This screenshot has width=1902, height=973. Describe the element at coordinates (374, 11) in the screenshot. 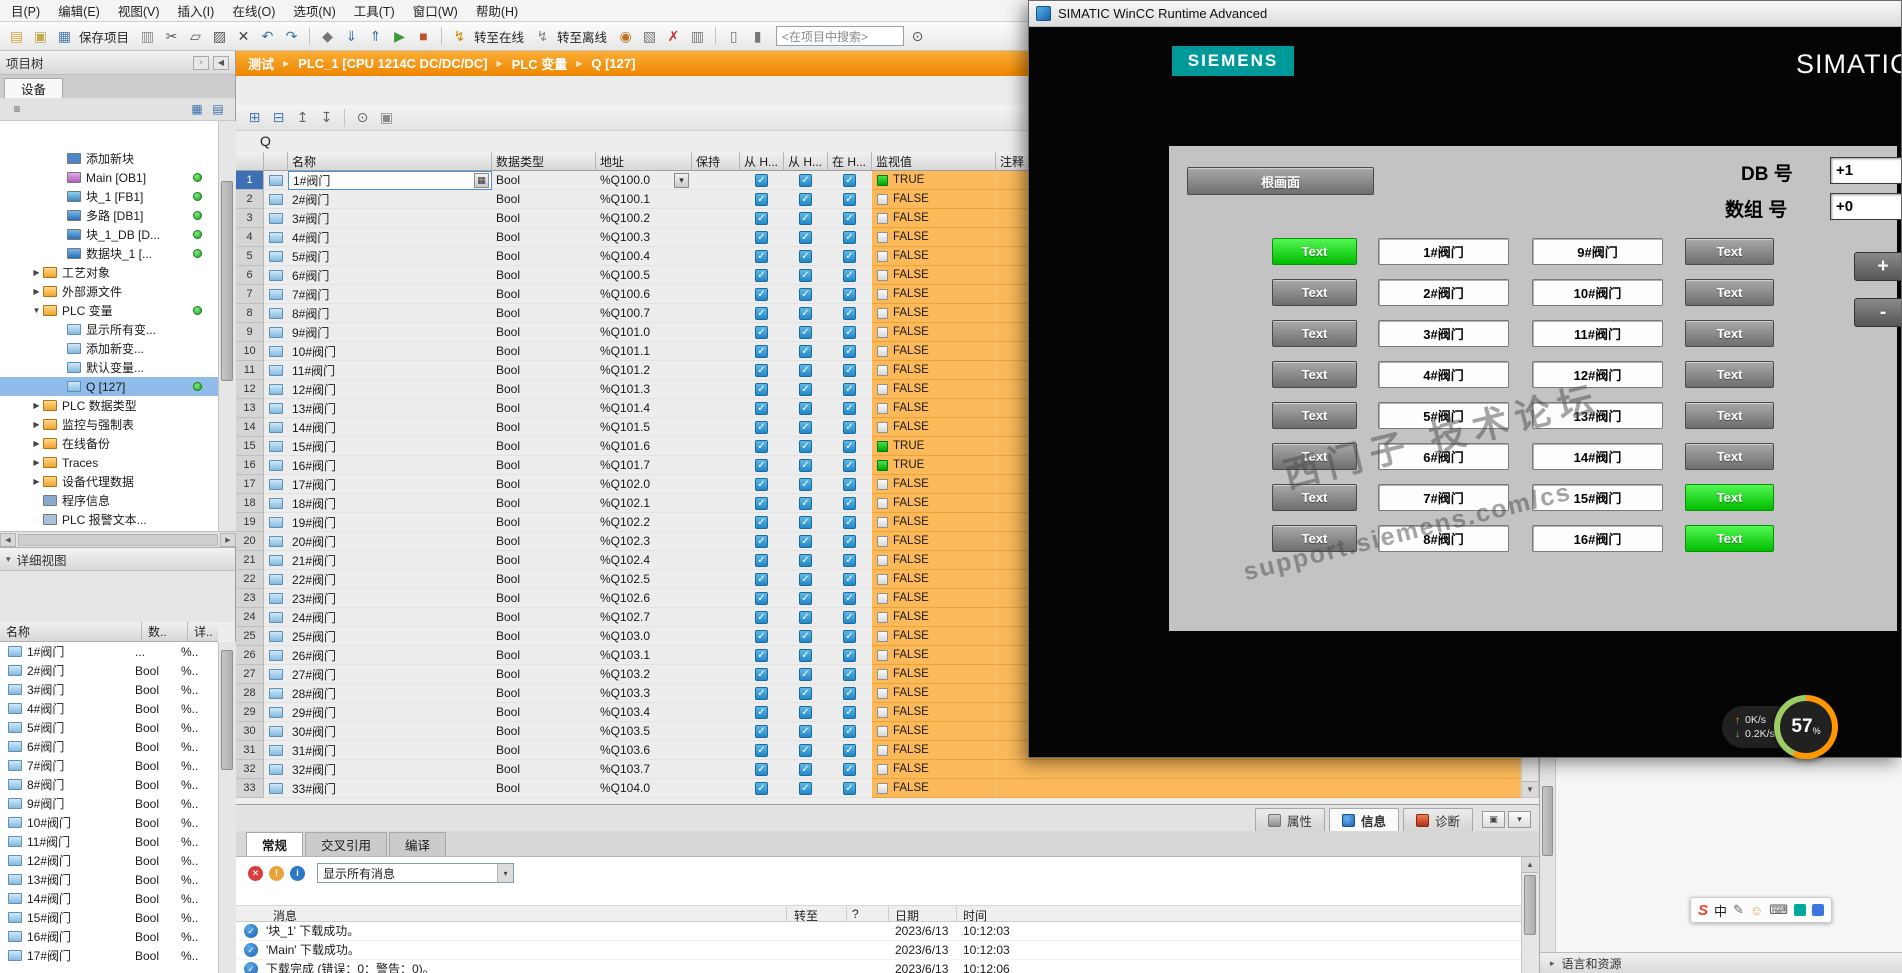

I see `menu-item: 工具(T)` at that location.